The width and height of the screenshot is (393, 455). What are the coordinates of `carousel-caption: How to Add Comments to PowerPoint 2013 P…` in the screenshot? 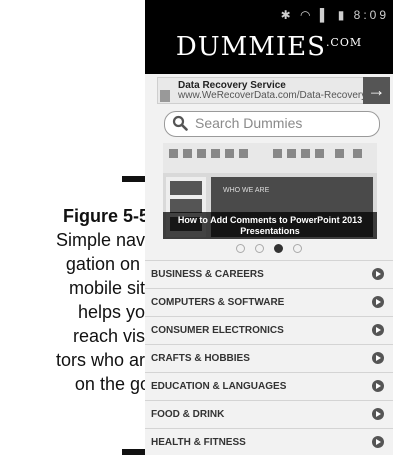 It's located at (270, 225).